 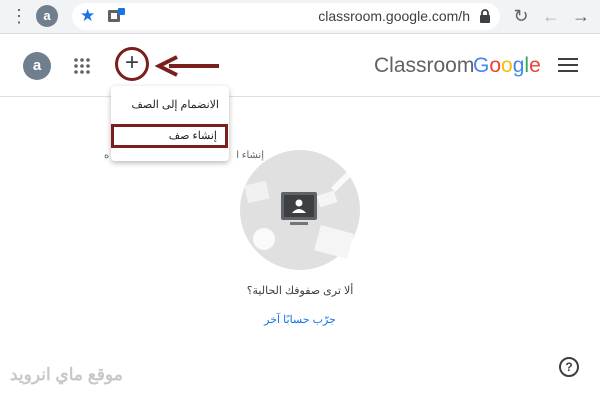 I want to click on back-icon: ←, so click(x=551, y=16).